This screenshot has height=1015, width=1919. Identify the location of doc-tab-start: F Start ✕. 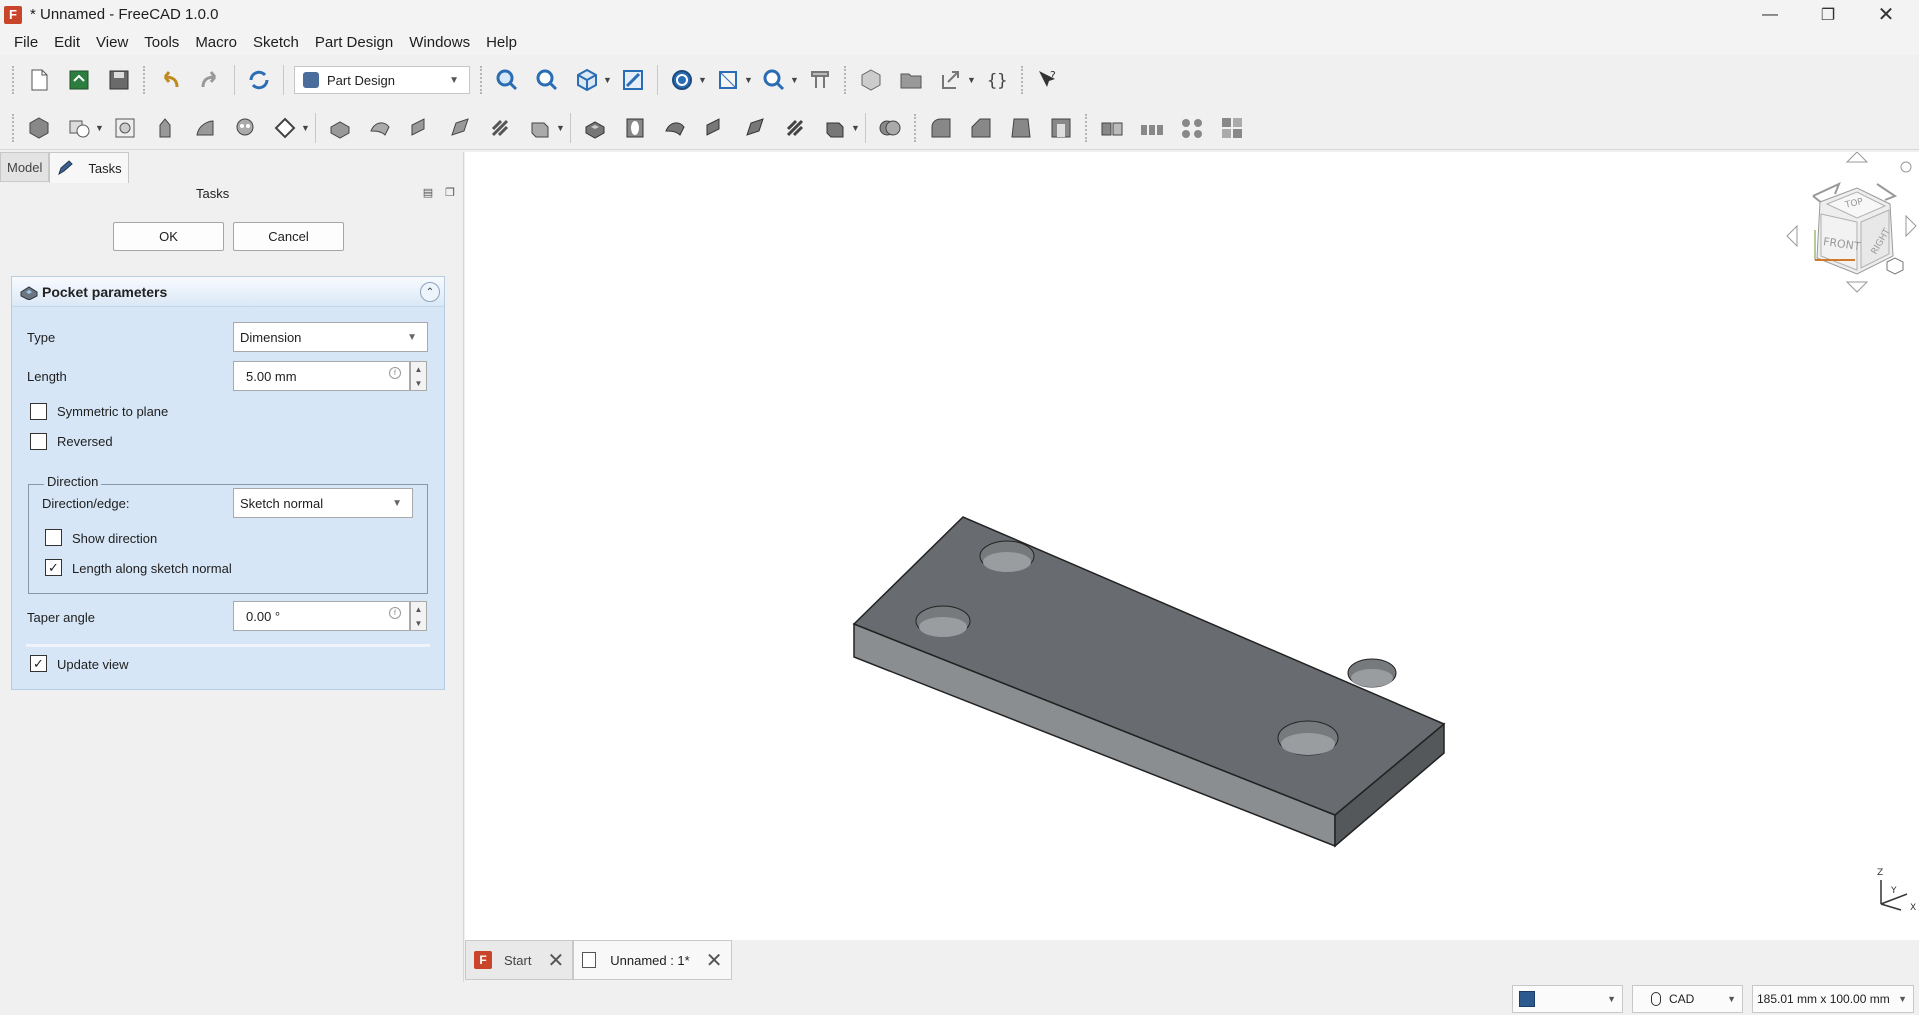
(519, 960).